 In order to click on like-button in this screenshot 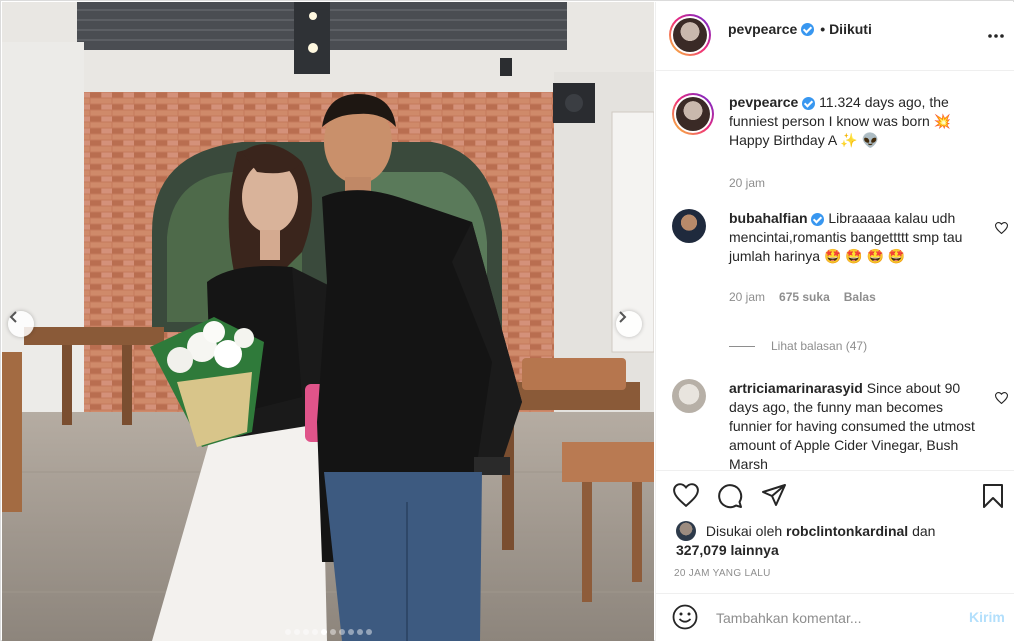, I will do `click(686, 497)`.